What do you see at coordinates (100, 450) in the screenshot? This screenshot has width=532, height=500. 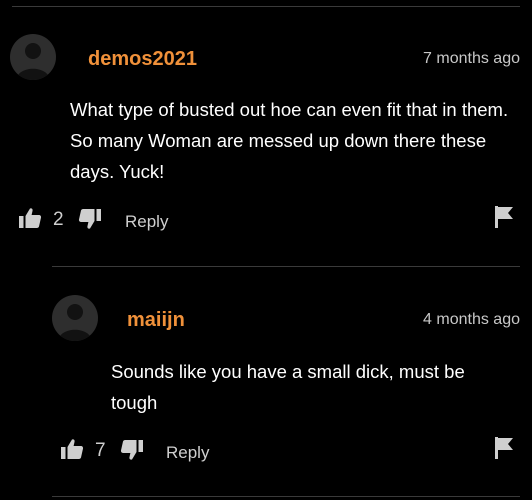 I see `like-count: 7` at bounding box center [100, 450].